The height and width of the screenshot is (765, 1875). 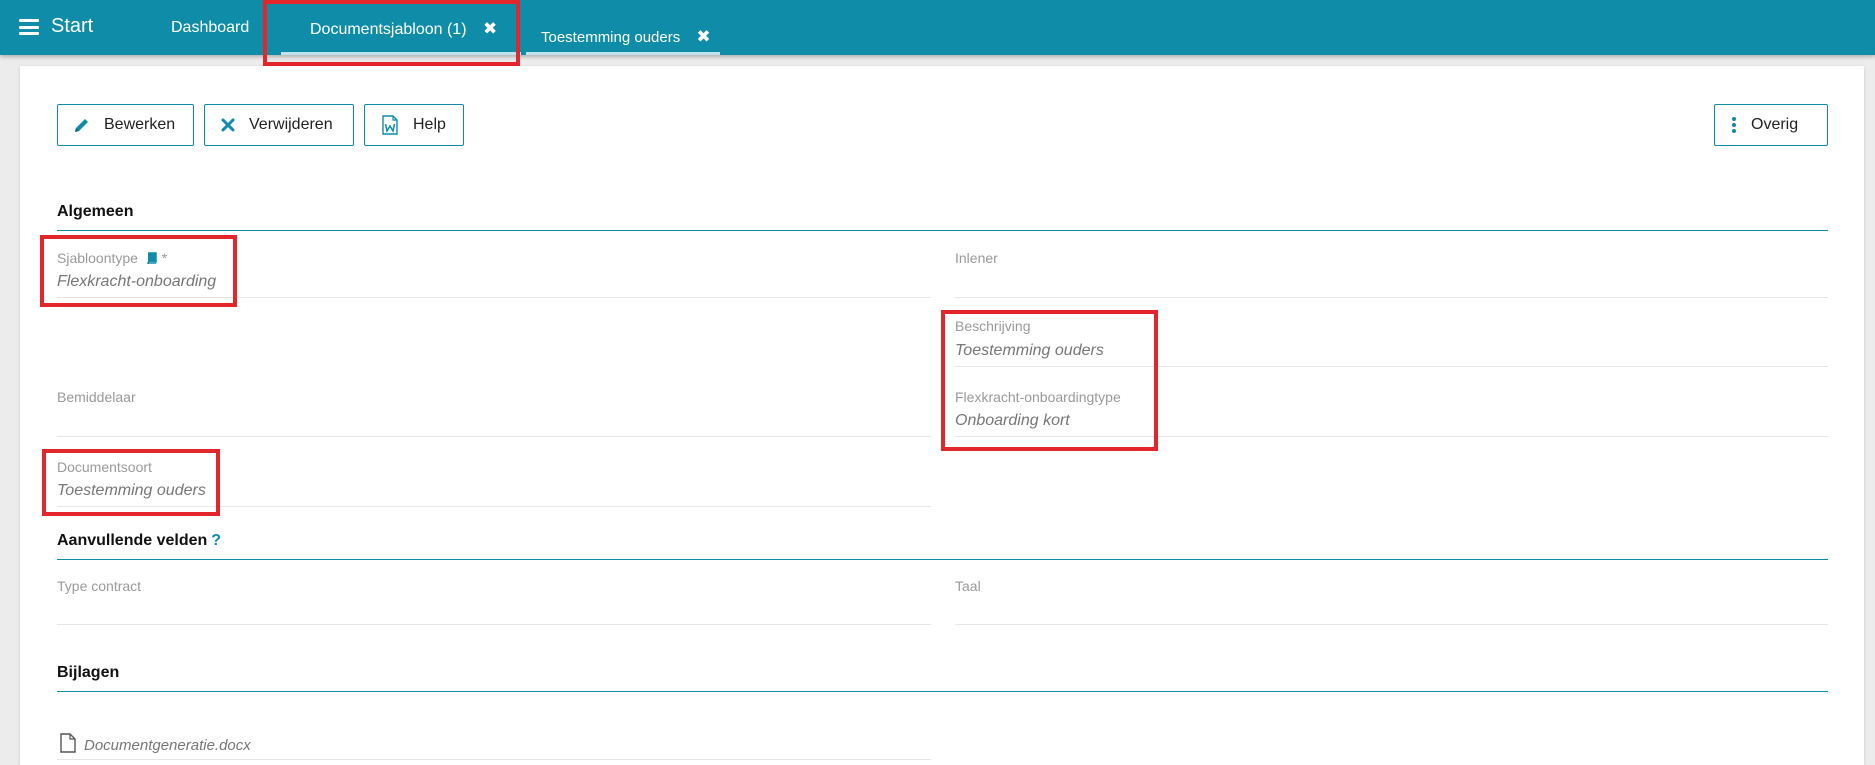 What do you see at coordinates (1038, 397) in the screenshot?
I see `onboardingtype-label: Flexkracht-onboardingtype` at bounding box center [1038, 397].